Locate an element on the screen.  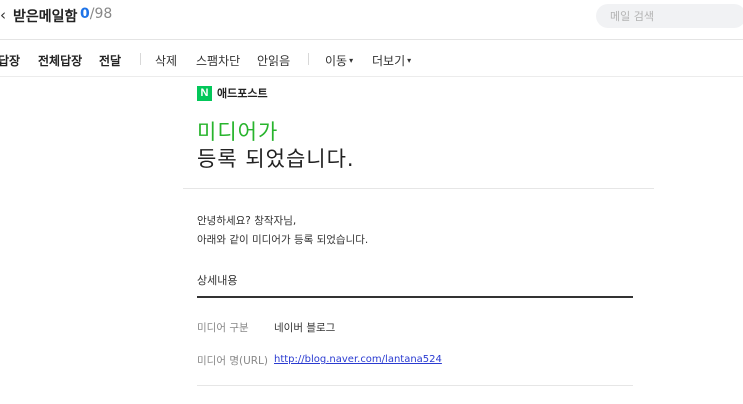
media-url-link: http://blog.naver.com/lantana524 is located at coordinates (358, 359).